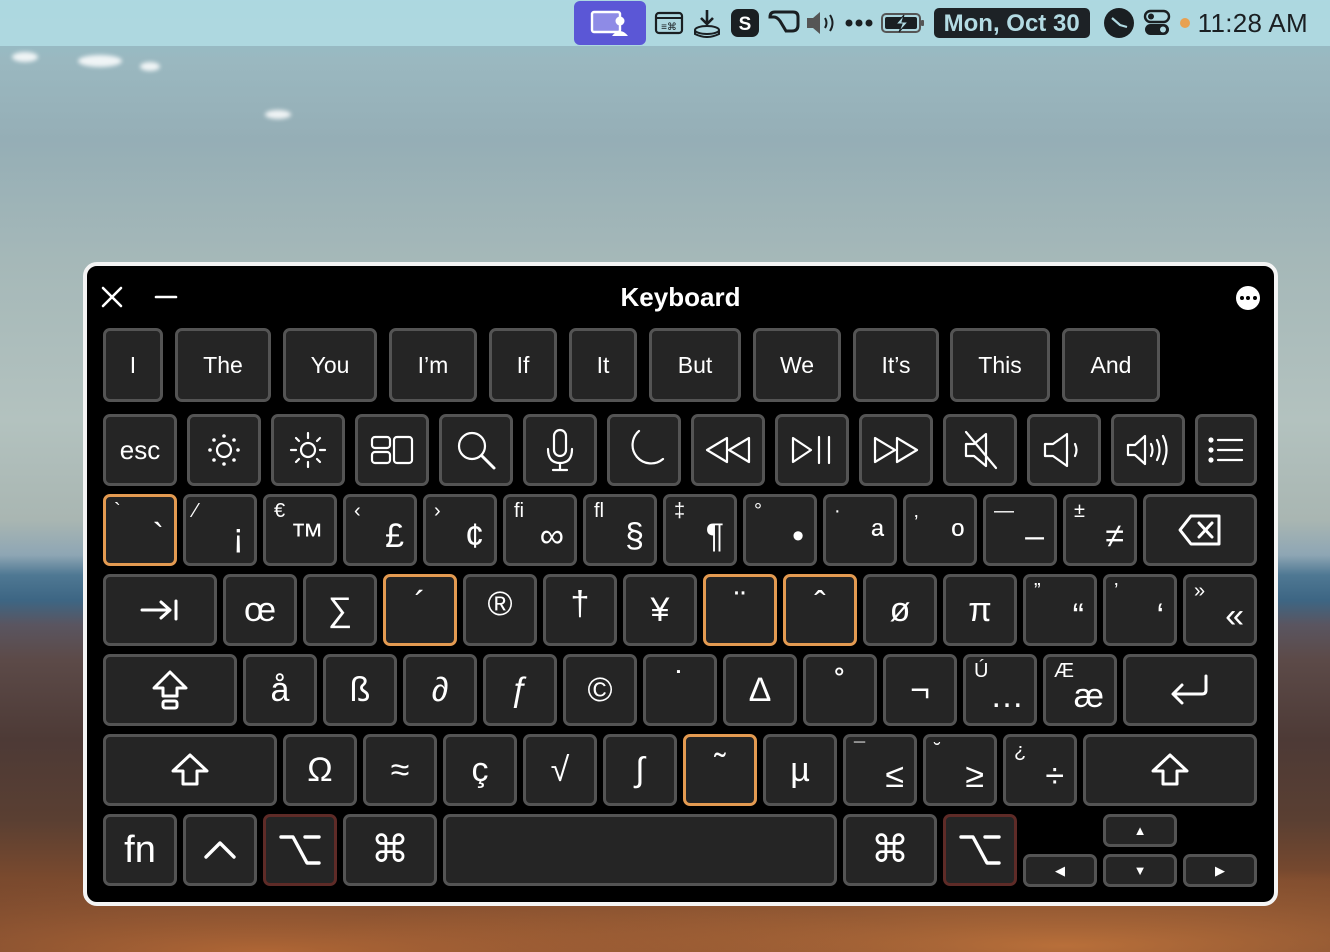  Describe the element at coordinates (1220, 870) in the screenshot. I see `arrow-right-key: ▶` at that location.